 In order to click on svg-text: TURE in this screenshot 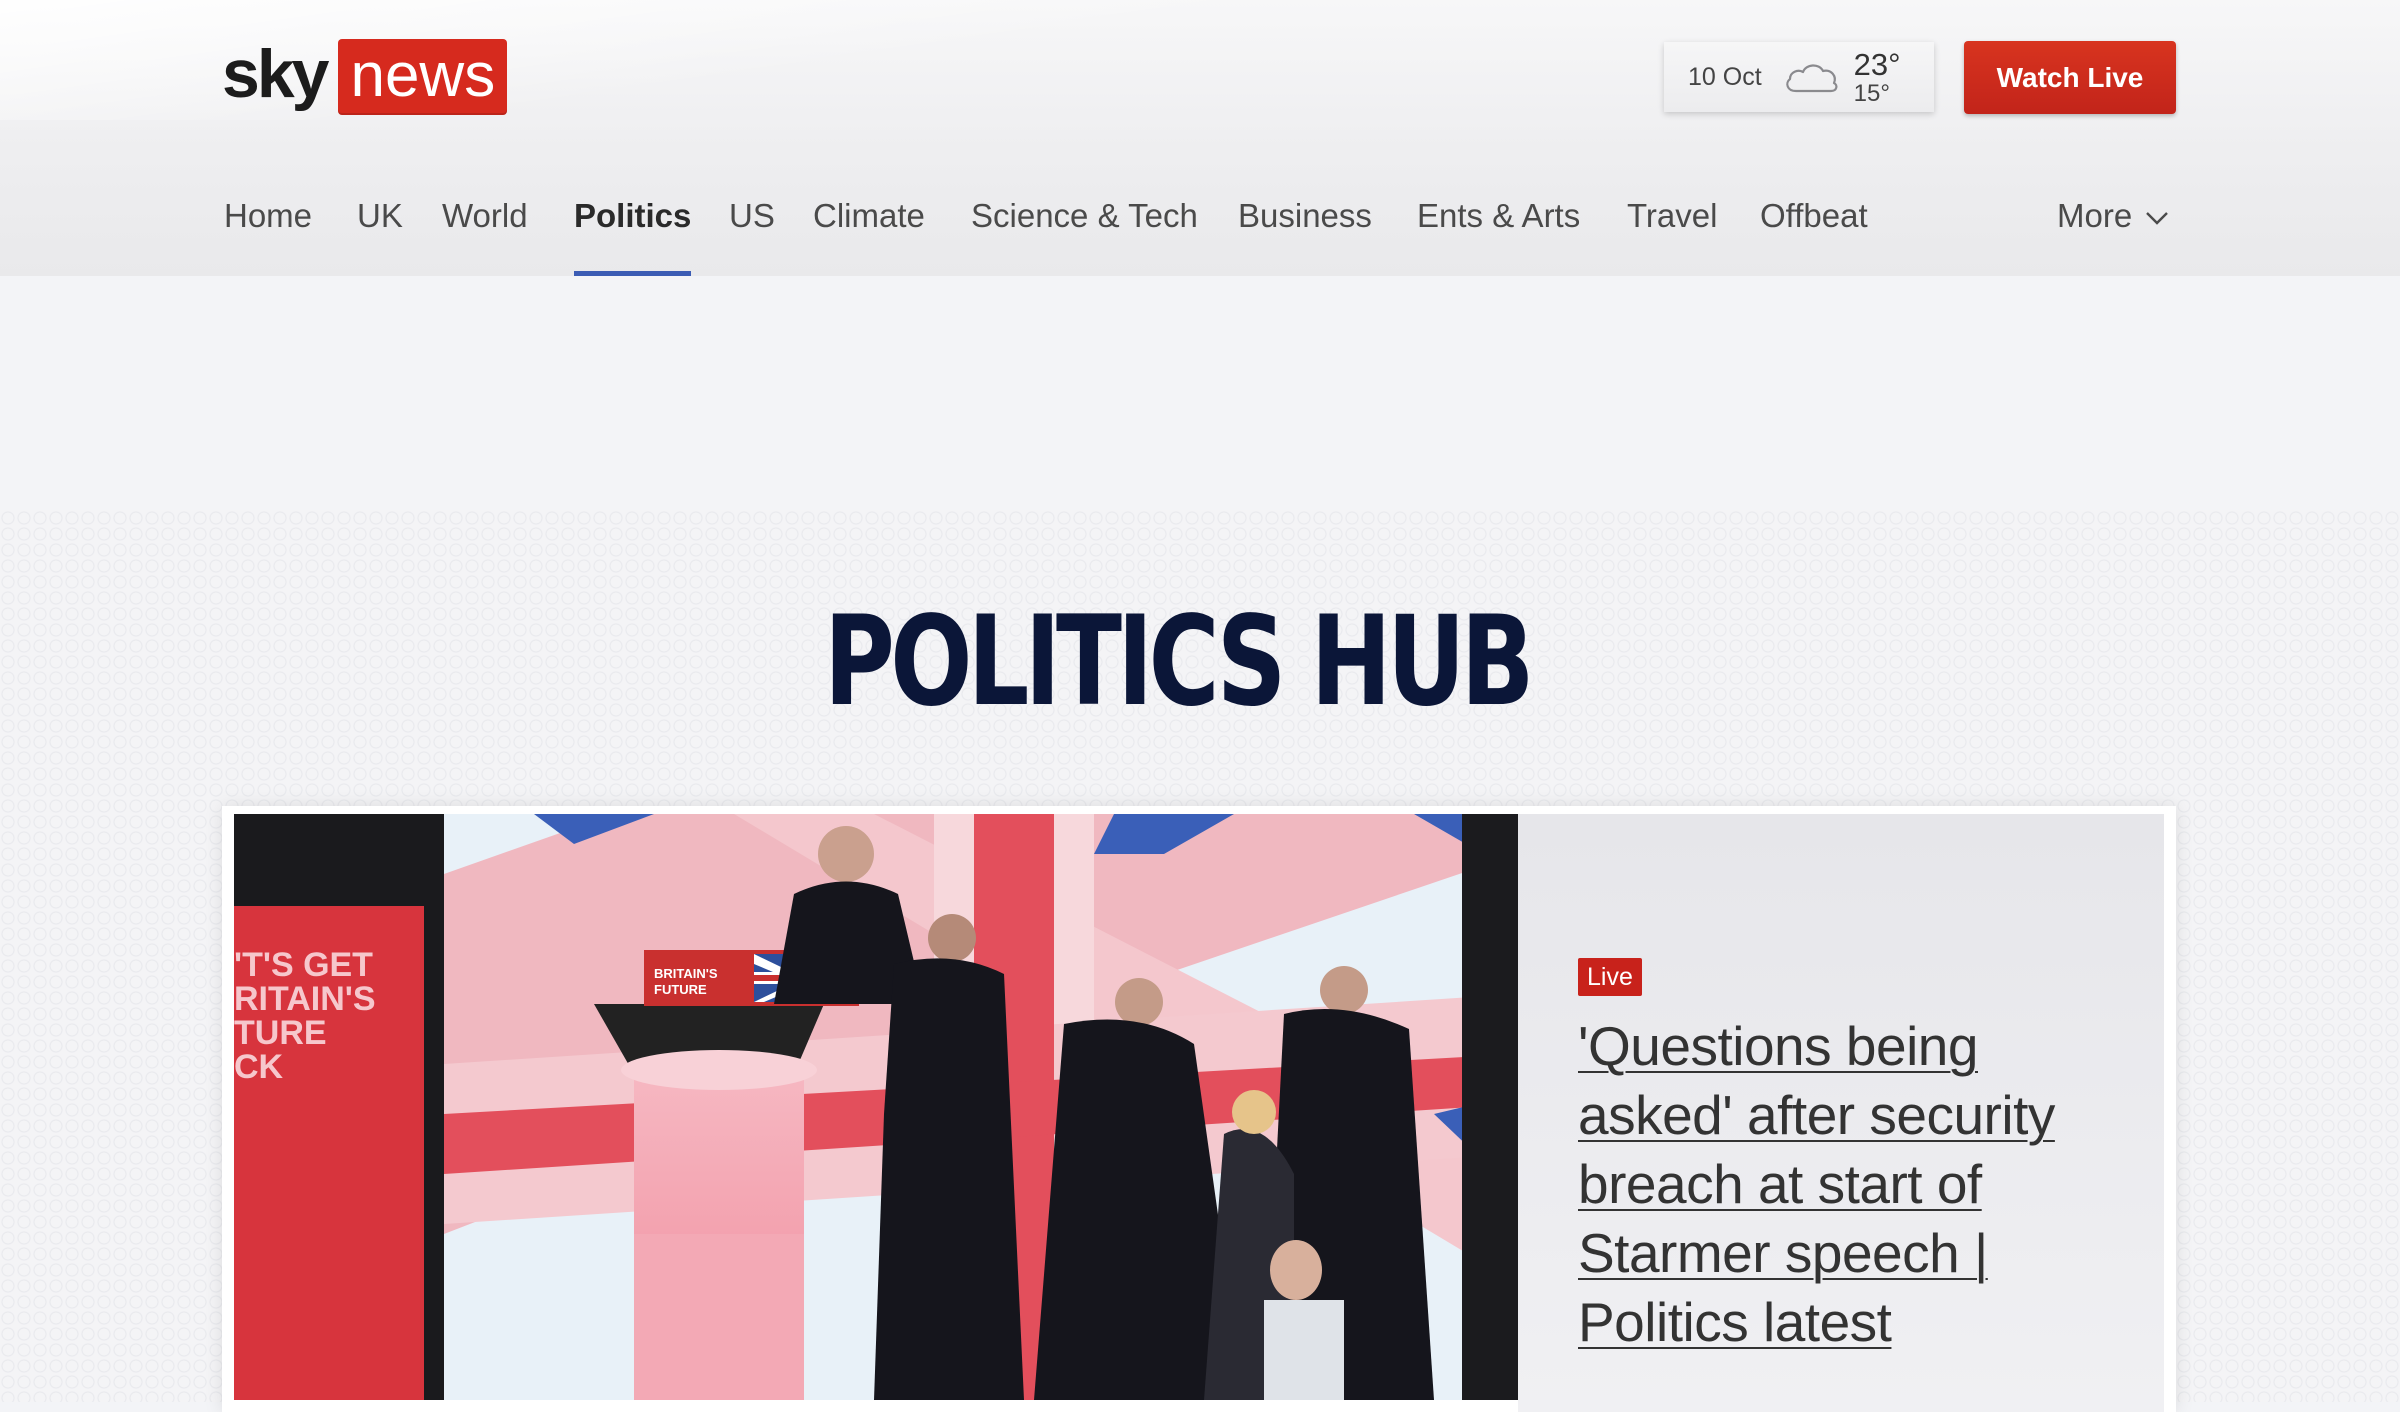, I will do `click(280, 1033)`.